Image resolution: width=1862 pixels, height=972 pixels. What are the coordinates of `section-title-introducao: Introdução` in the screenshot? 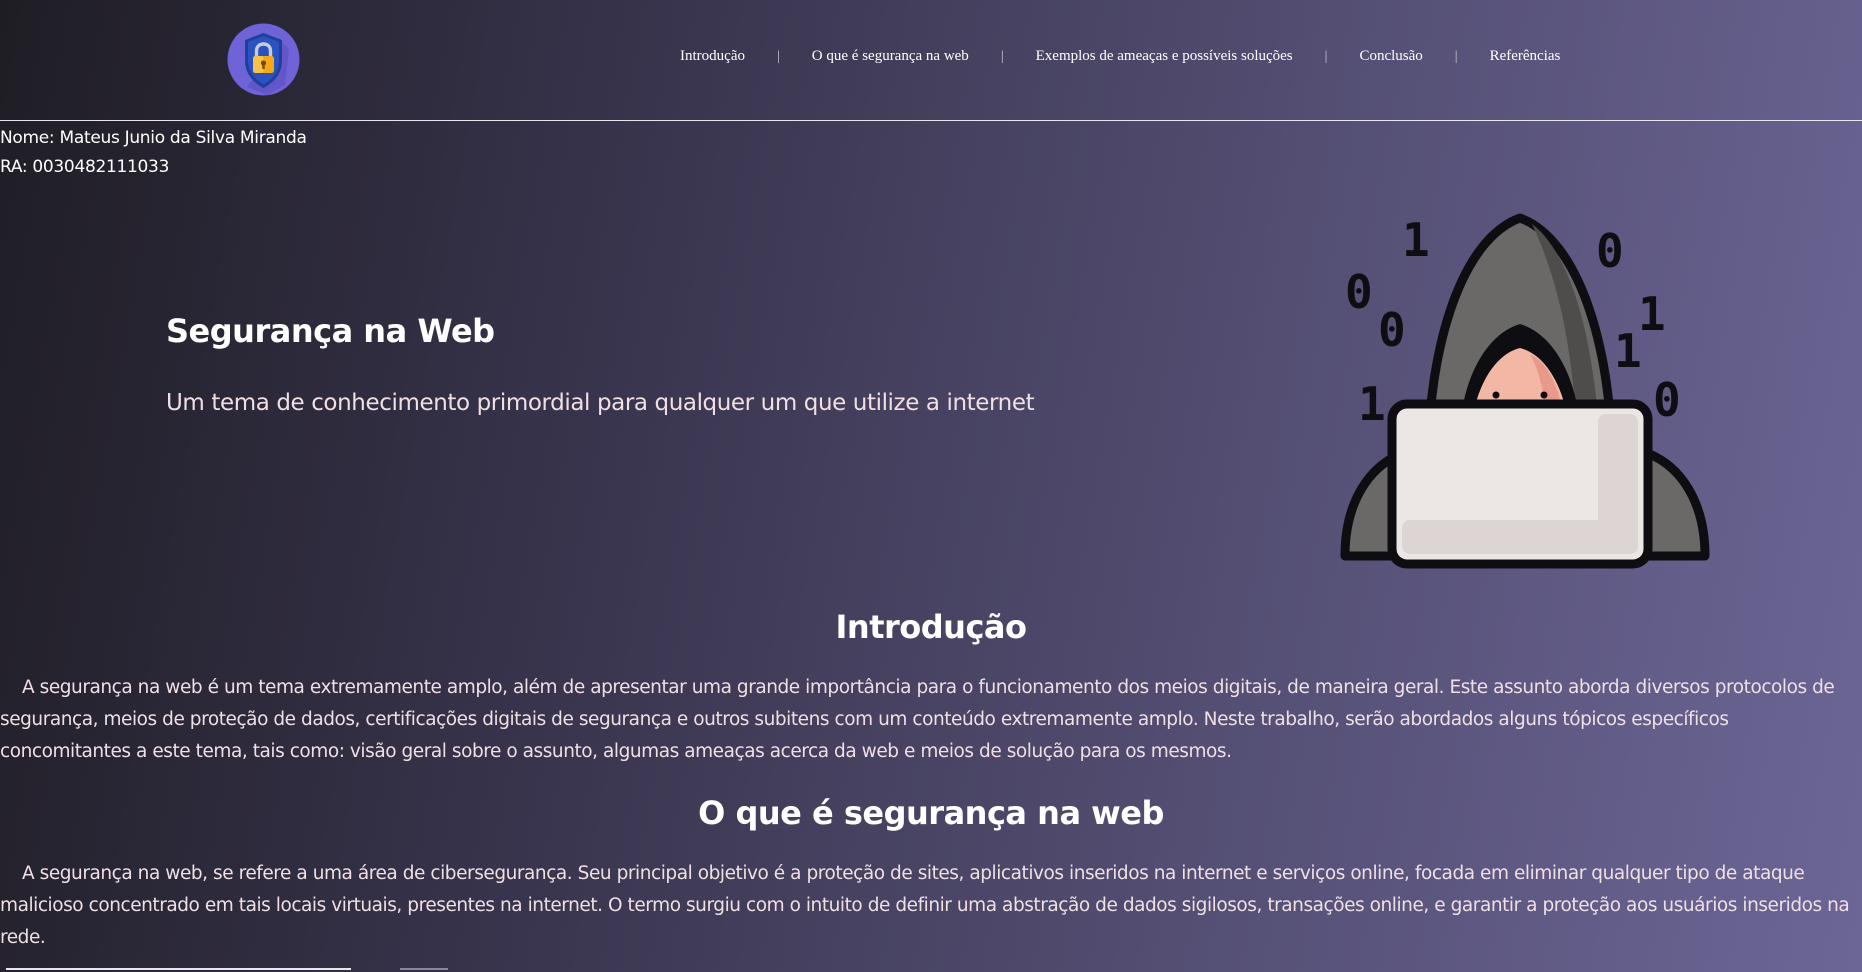 It's located at (931, 627).